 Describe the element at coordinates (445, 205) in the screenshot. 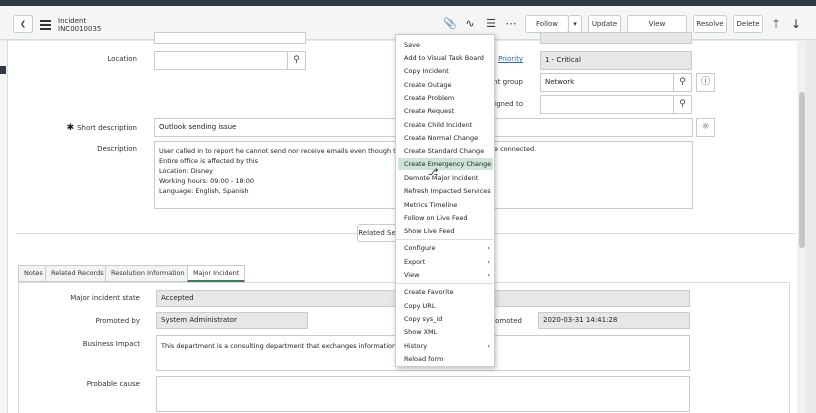

I see `menu-item-metrics-timeline: Metrics Timeline` at that location.